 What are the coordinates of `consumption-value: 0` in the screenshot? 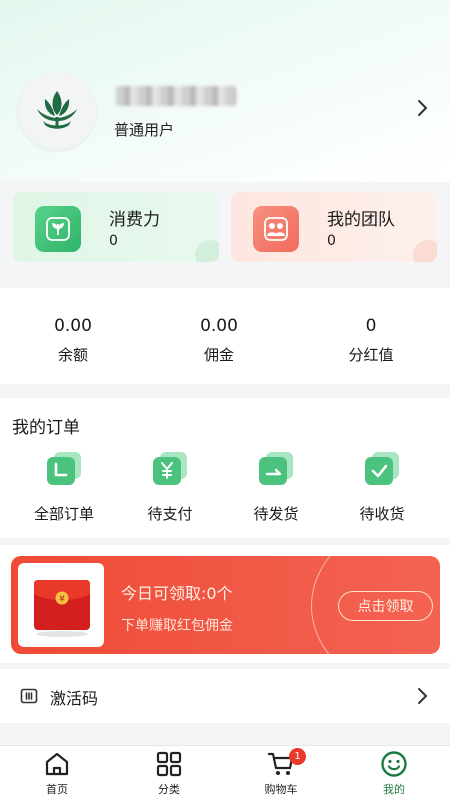 It's located at (113, 241).